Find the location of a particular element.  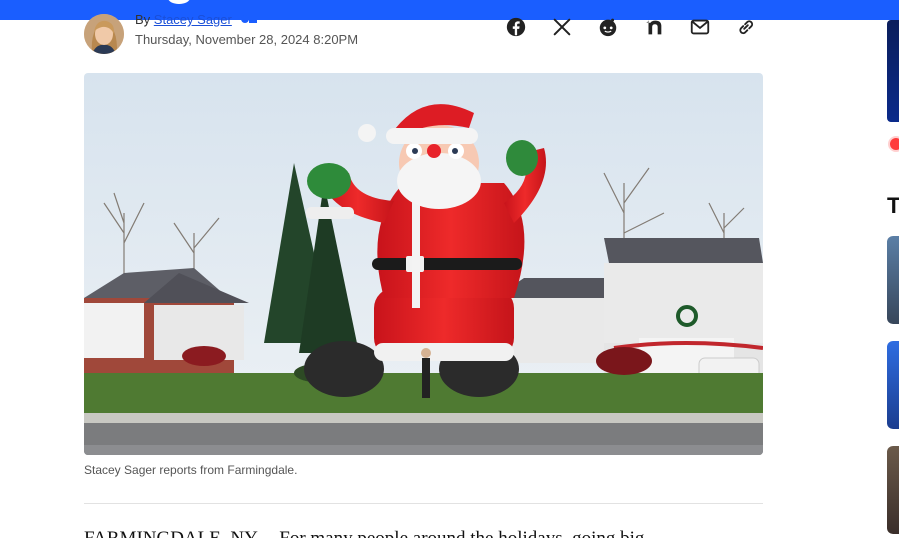

share-x-button is located at coordinates (562, 27).